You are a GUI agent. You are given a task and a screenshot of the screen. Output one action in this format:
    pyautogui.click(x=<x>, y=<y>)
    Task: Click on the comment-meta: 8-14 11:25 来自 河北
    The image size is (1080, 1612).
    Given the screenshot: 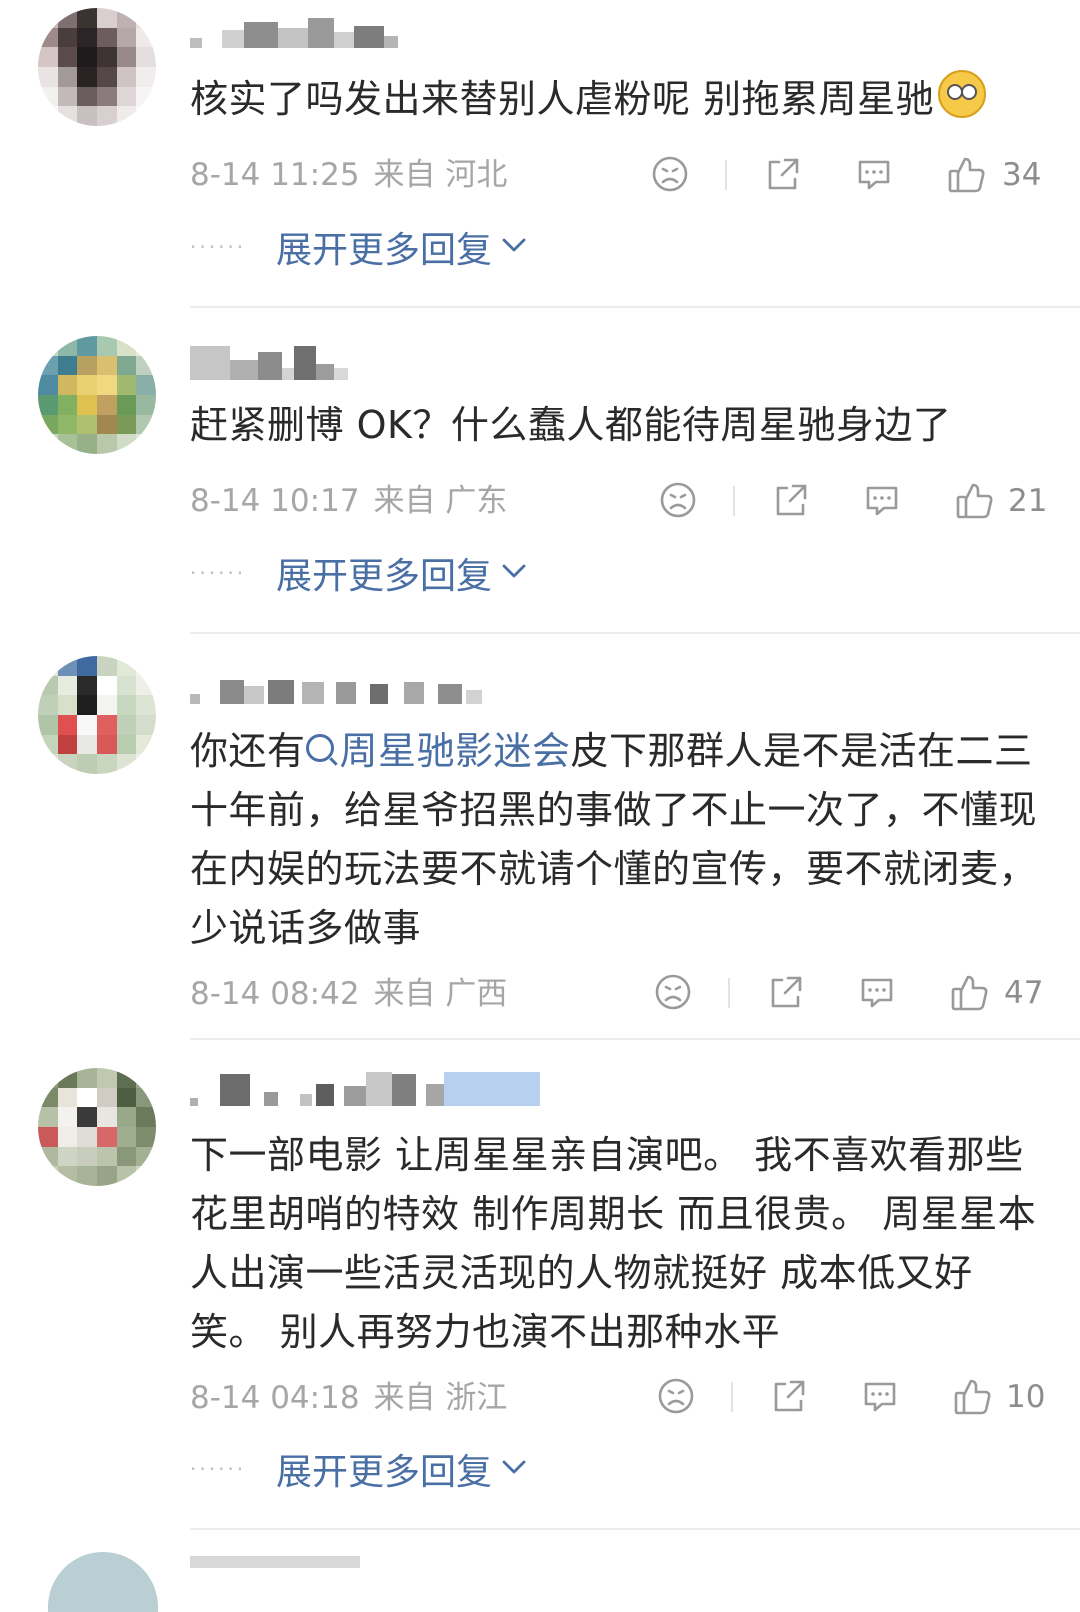 What is the action you would take?
    pyautogui.click(x=348, y=175)
    